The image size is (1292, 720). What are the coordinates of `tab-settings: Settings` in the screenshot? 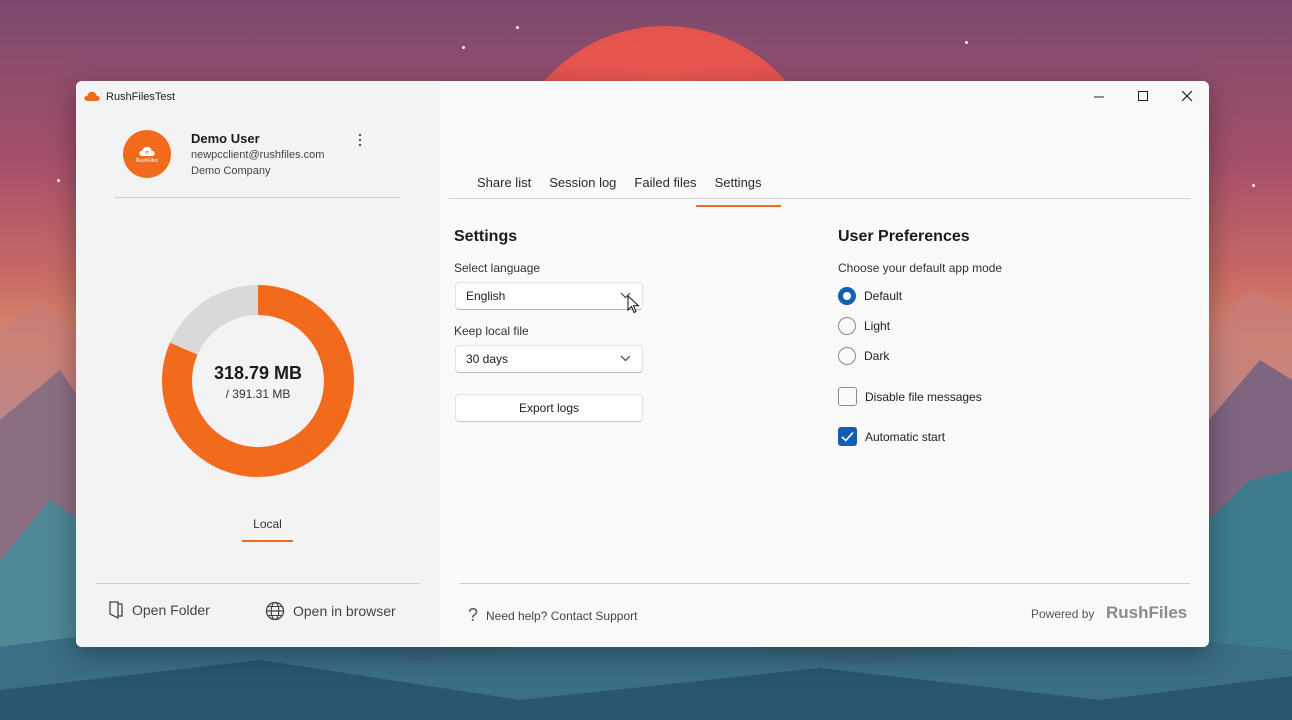 It's located at (738, 191).